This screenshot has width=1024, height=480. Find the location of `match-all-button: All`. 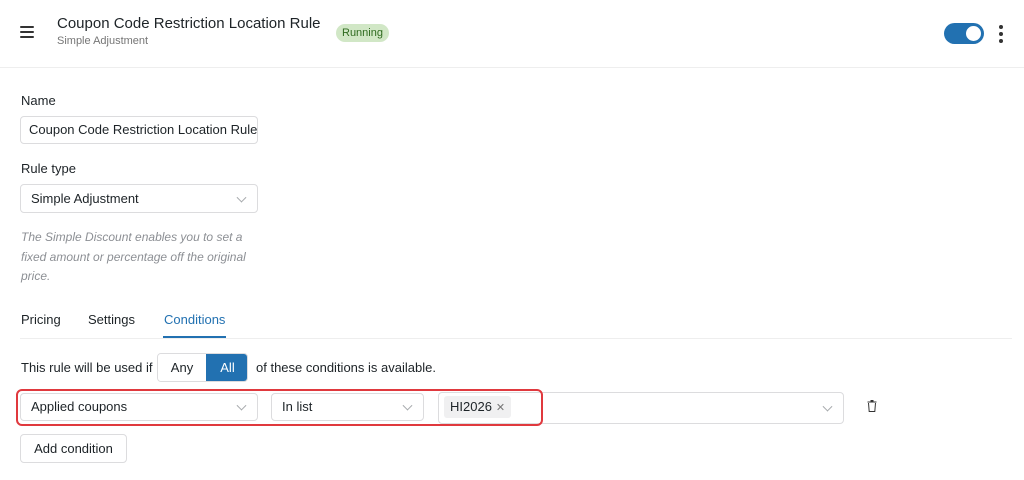

match-all-button: All is located at coordinates (226, 367).